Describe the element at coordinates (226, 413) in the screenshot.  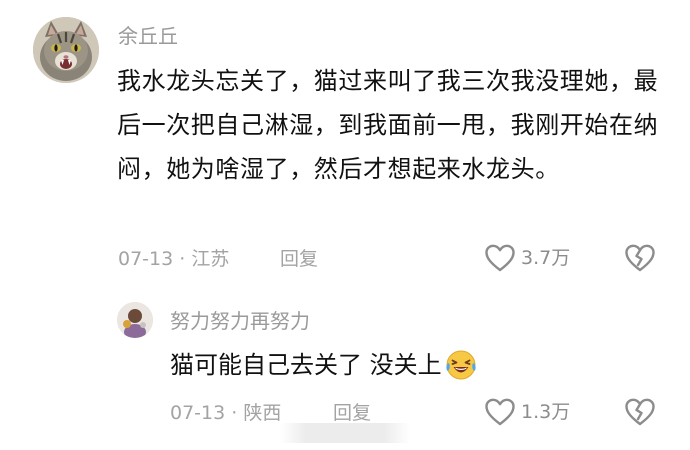
I see `reply-meta: 07-13 · 陕西` at that location.